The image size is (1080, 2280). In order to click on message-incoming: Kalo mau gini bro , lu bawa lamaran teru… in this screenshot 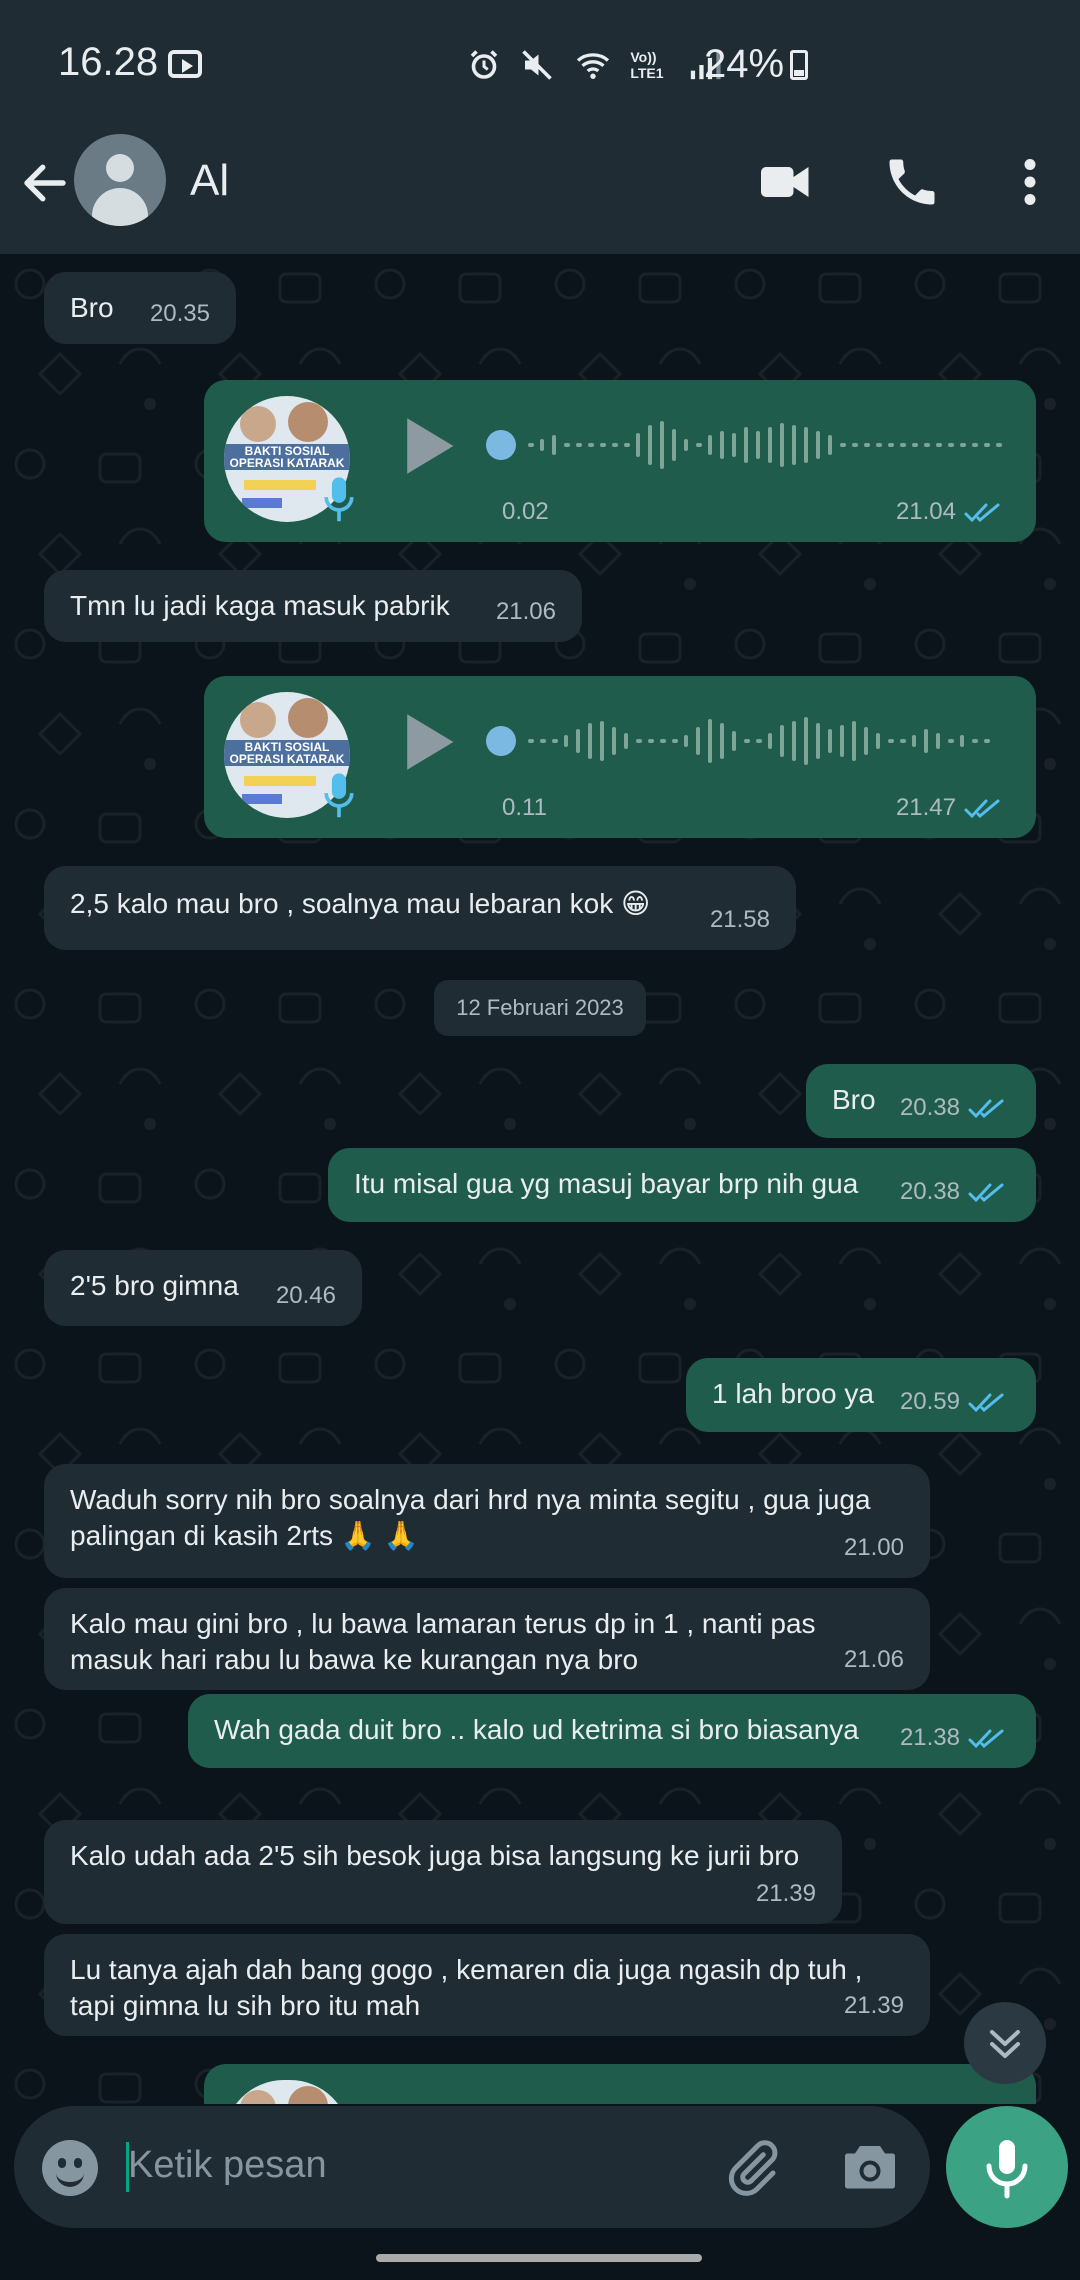, I will do `click(487, 1639)`.